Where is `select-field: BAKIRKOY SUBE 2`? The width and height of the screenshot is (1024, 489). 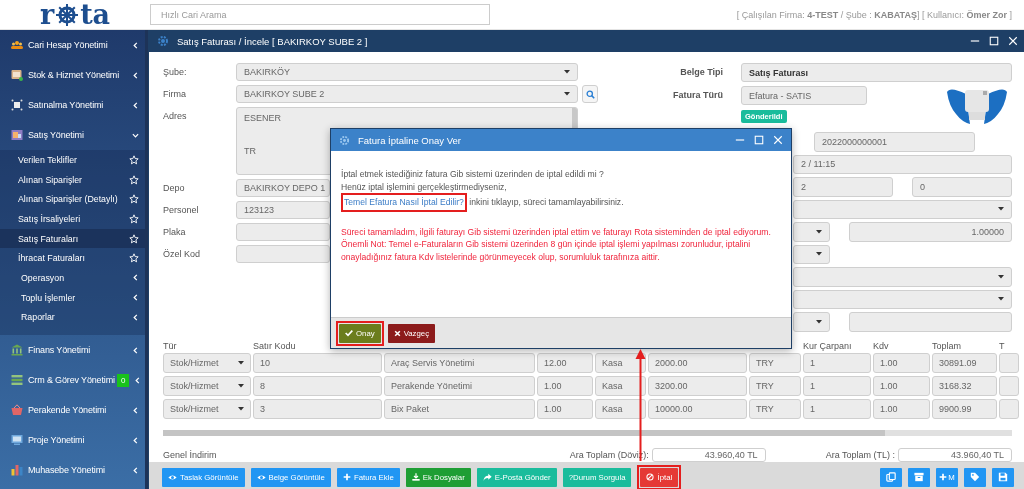
select-field: BAKIRKOY SUBE 2 is located at coordinates (407, 94).